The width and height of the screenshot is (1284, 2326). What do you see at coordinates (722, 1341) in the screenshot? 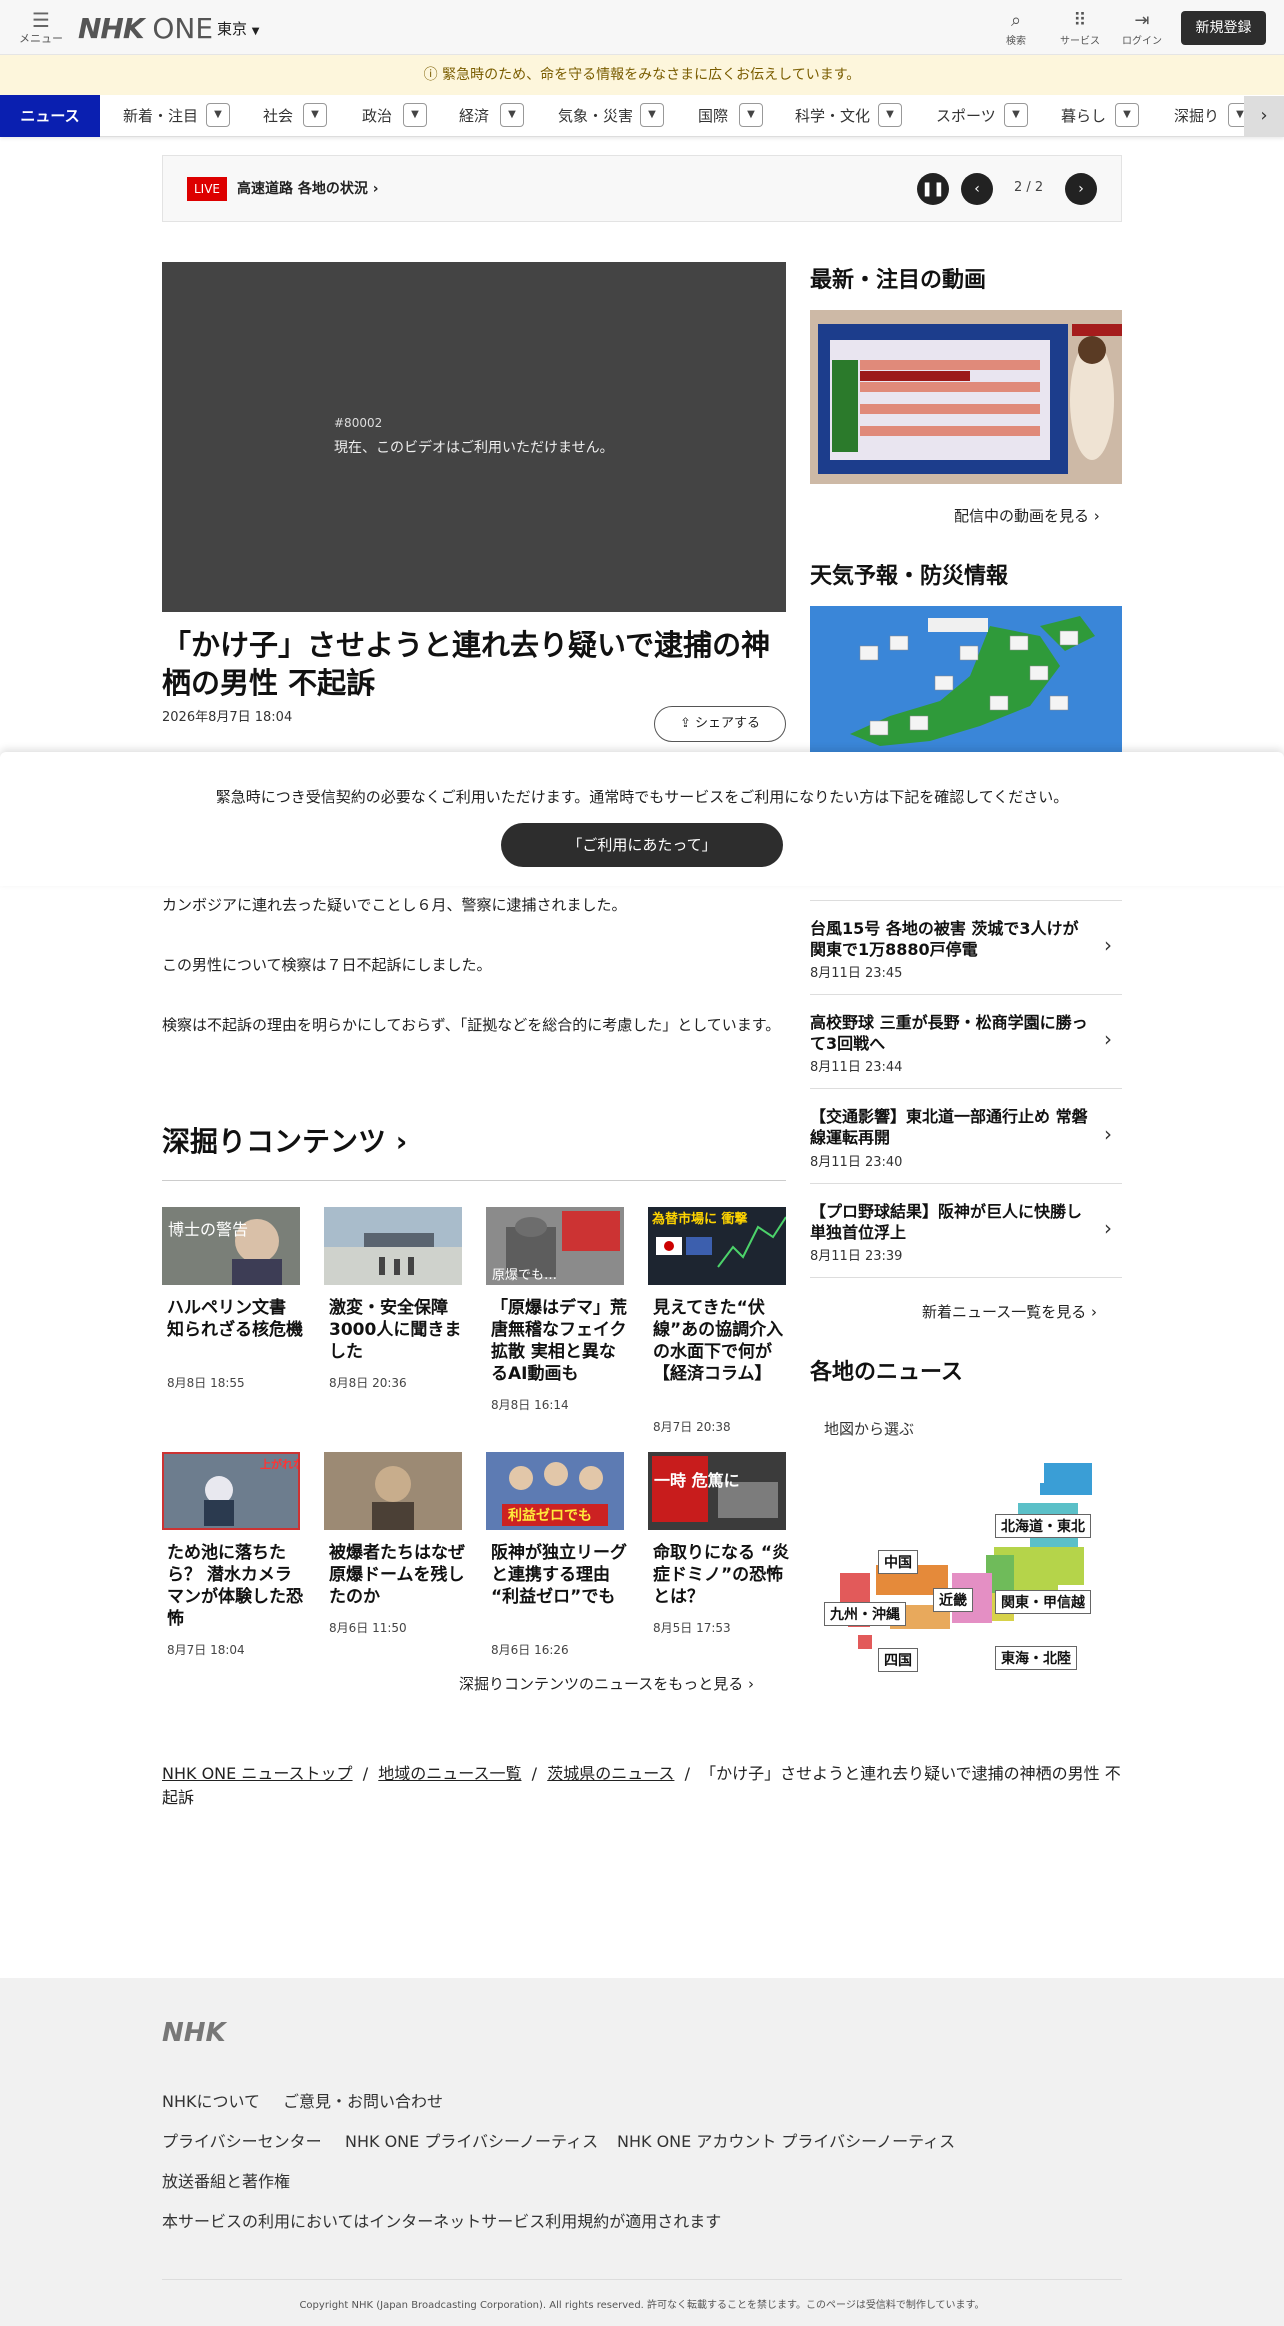
I see `card-title: 見えてきた“伏線”あの協調介入の水面下で何が【経済コラム】` at bounding box center [722, 1341].